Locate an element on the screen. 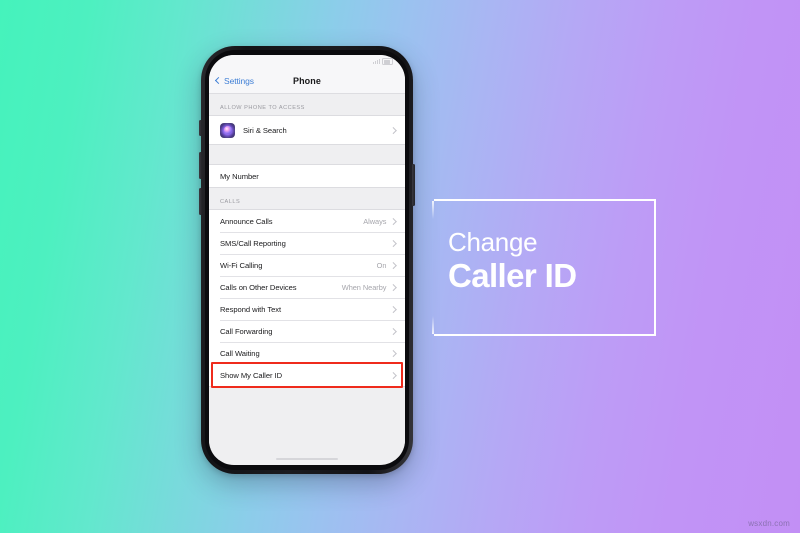 This screenshot has width=800, height=533. list-item-siri-and-search: Siri & Search is located at coordinates (307, 130).